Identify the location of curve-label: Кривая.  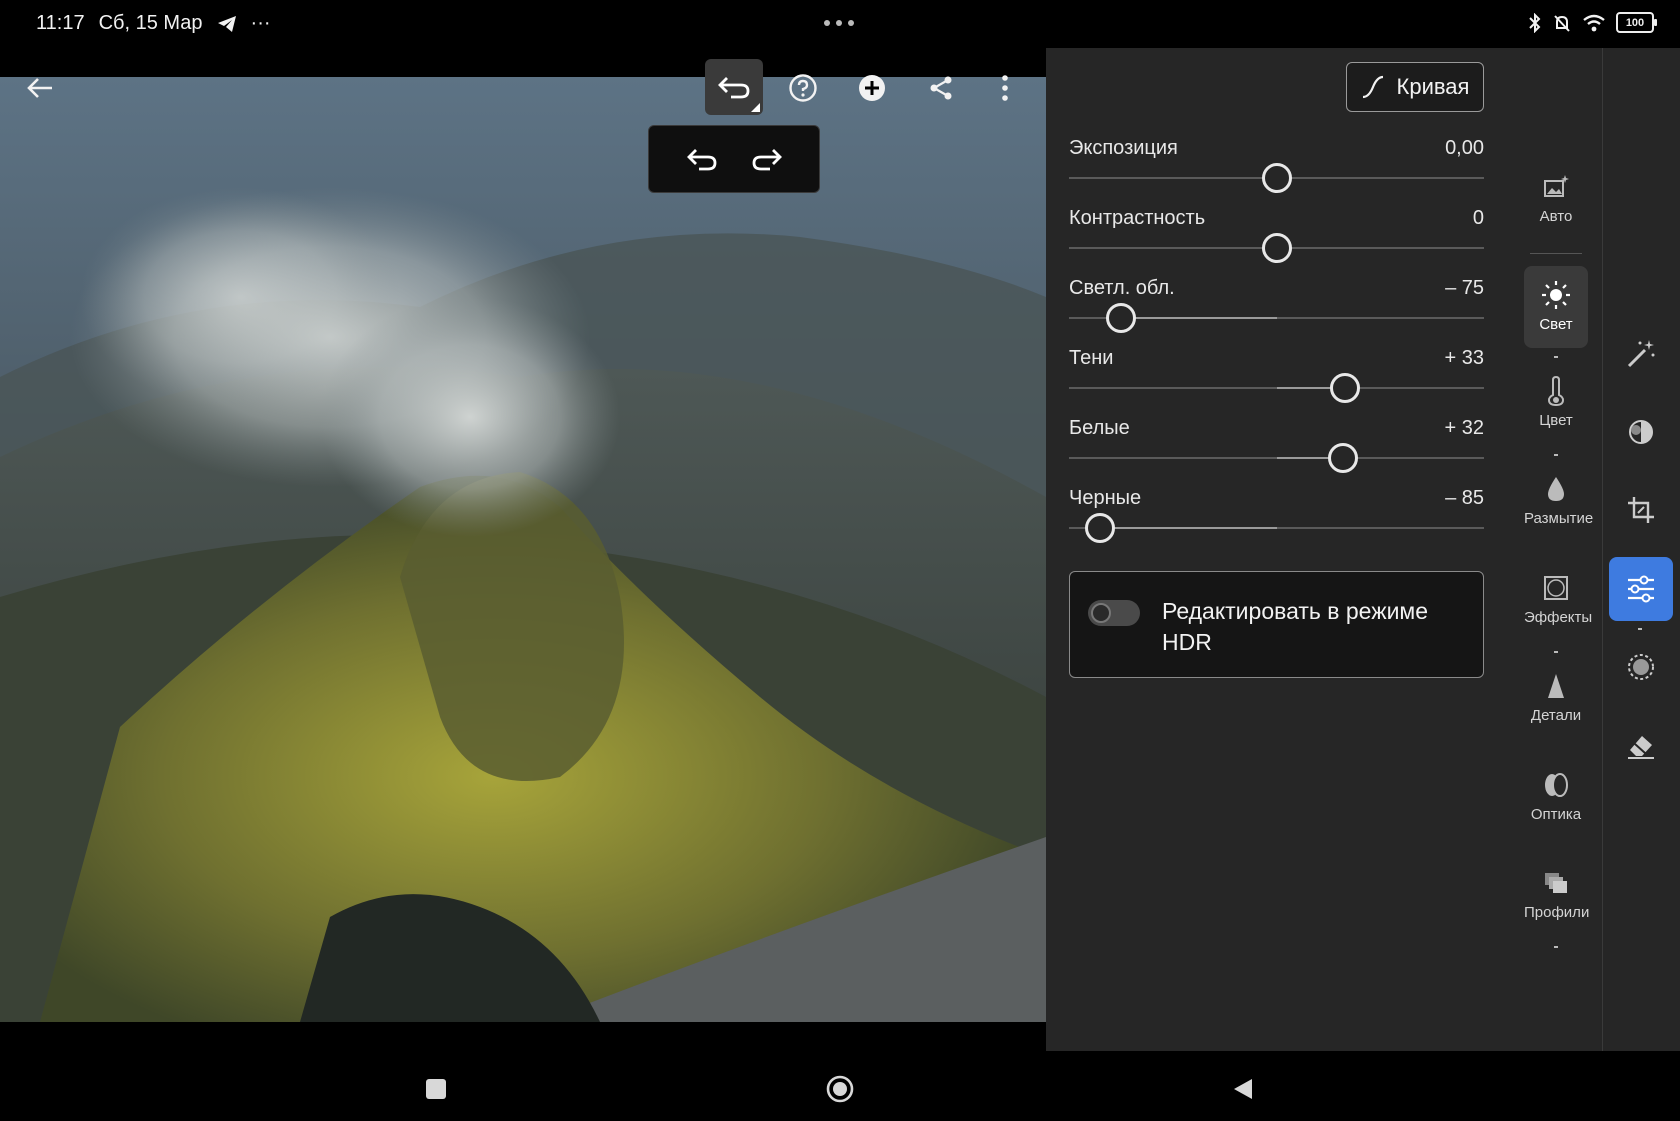
(1433, 86).